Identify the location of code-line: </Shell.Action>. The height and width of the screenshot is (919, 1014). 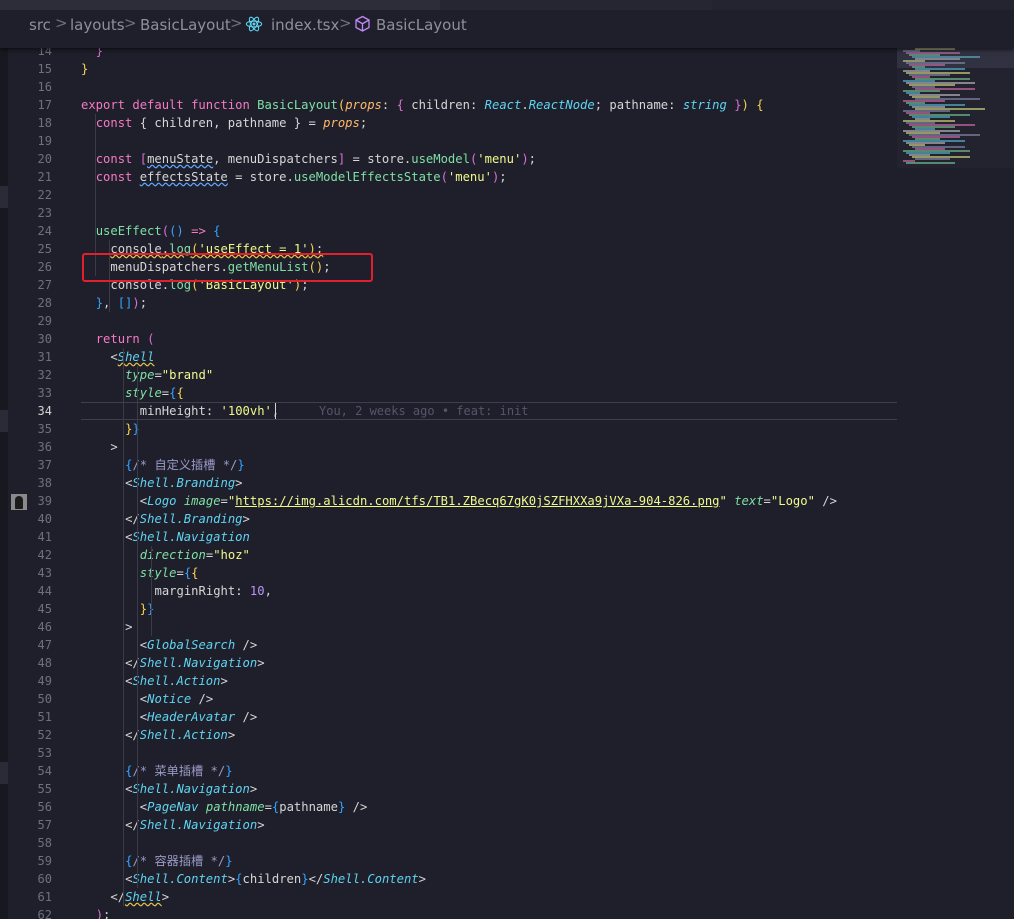
(180, 735).